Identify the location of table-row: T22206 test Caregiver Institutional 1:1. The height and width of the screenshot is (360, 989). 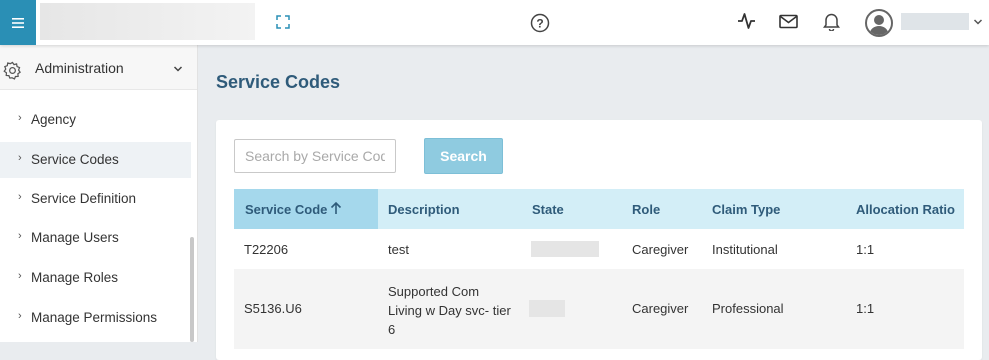
(599, 249).